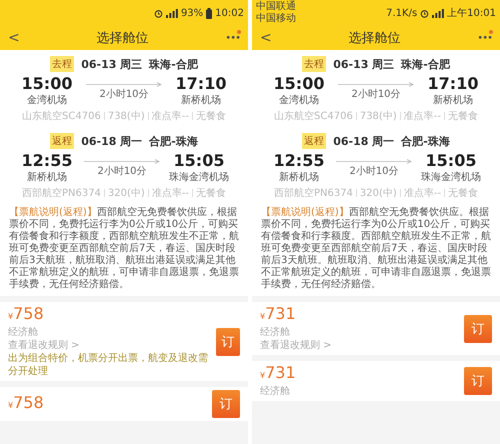 The image size is (500, 444). I want to click on fare-note: 出为组合特价，机票分开出票，航变及退改需分开处理, so click(108, 365).